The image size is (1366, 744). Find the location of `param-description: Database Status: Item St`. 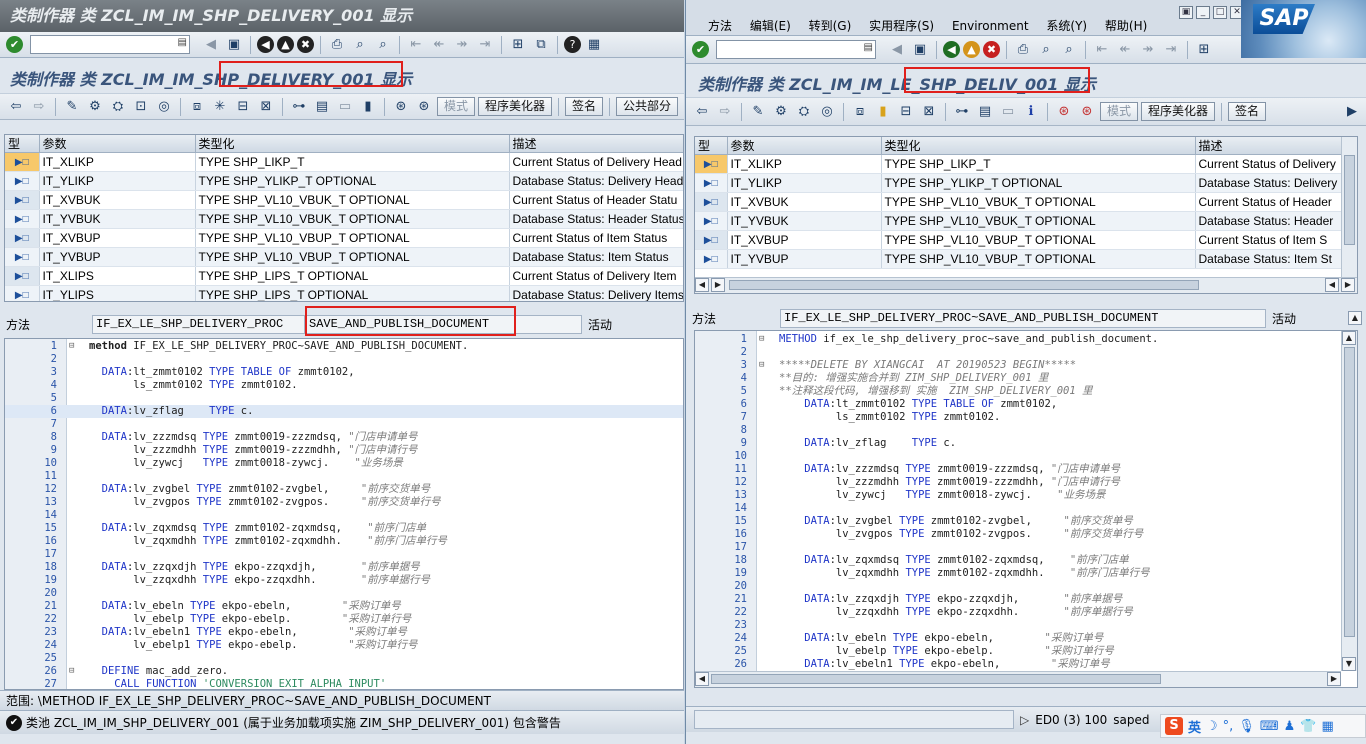

param-description: Database Status: Item St is located at coordinates (1276, 259).